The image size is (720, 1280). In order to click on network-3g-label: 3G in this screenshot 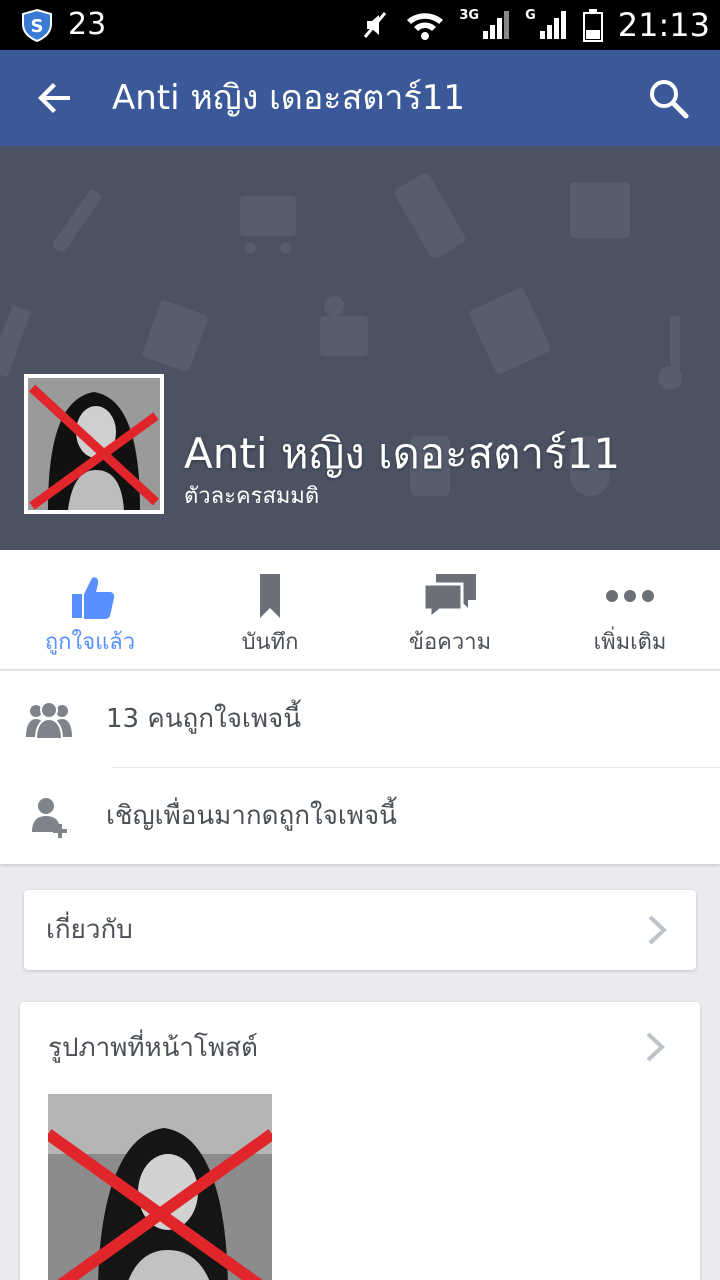, I will do `click(469, 15)`.